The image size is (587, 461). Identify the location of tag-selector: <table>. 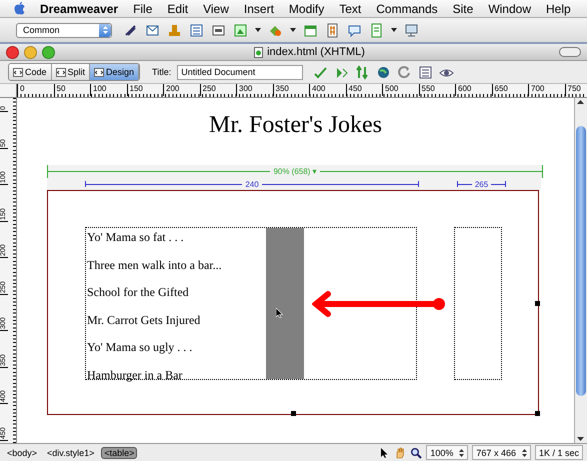
(119, 452).